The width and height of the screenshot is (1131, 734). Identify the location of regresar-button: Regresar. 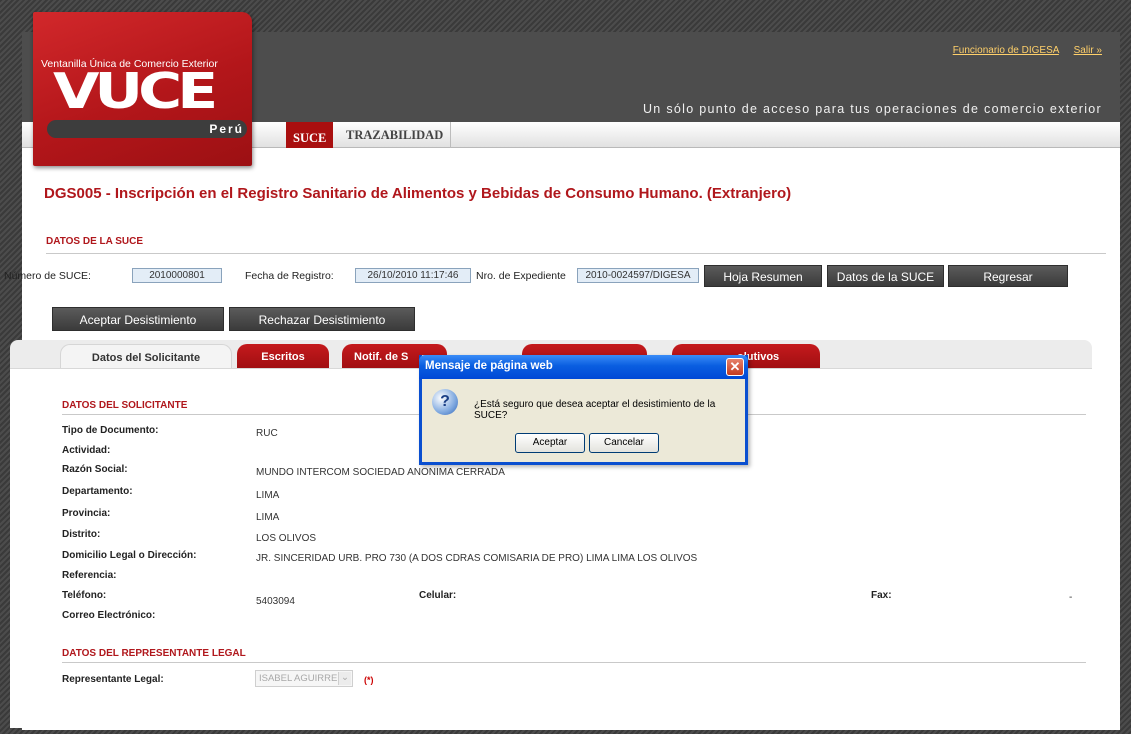
(1008, 276).